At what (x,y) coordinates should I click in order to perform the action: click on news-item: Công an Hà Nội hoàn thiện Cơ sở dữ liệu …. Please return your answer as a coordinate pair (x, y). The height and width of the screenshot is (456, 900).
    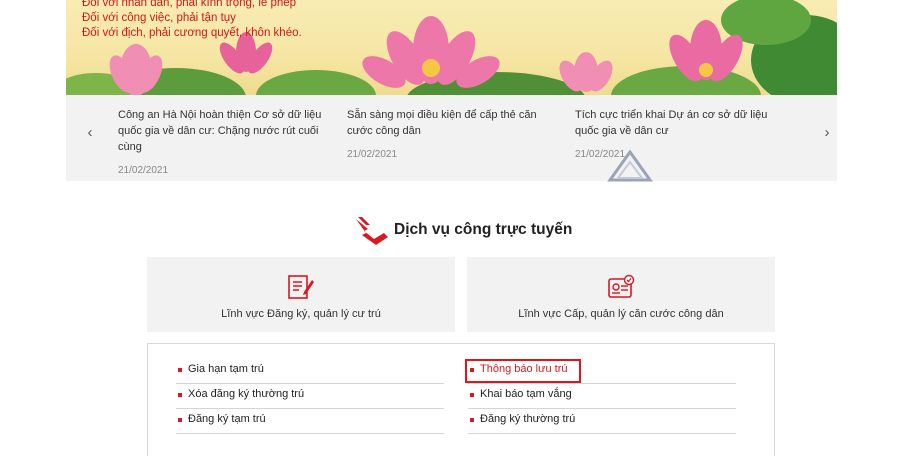
    Looking at the image, I should click on (225, 141).